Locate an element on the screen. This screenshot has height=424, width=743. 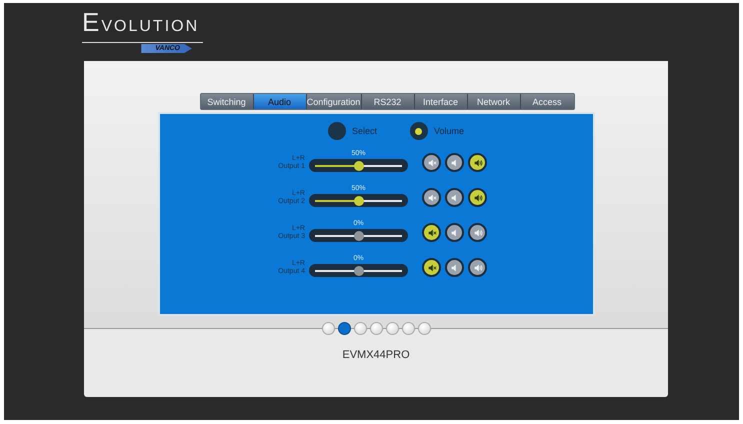
tab: Configuration is located at coordinates (334, 101).